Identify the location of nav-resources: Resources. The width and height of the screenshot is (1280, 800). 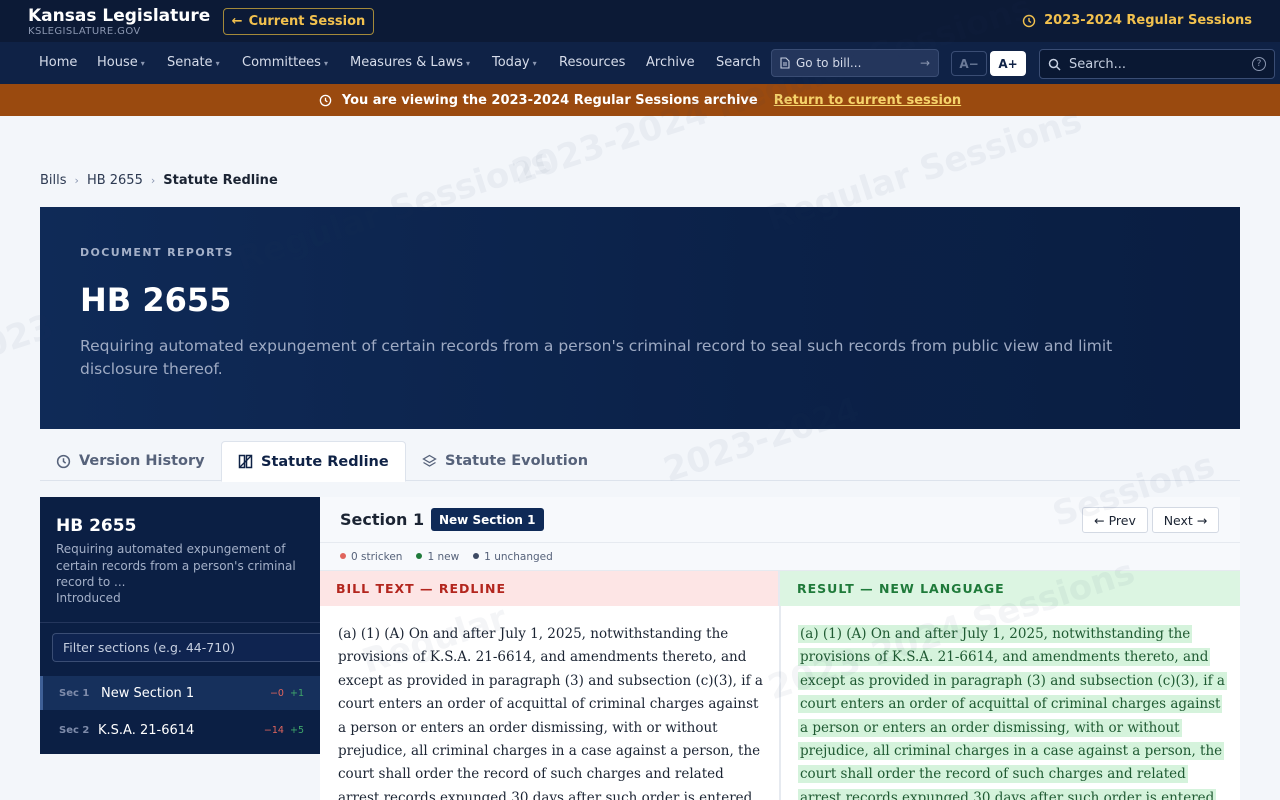
(592, 63).